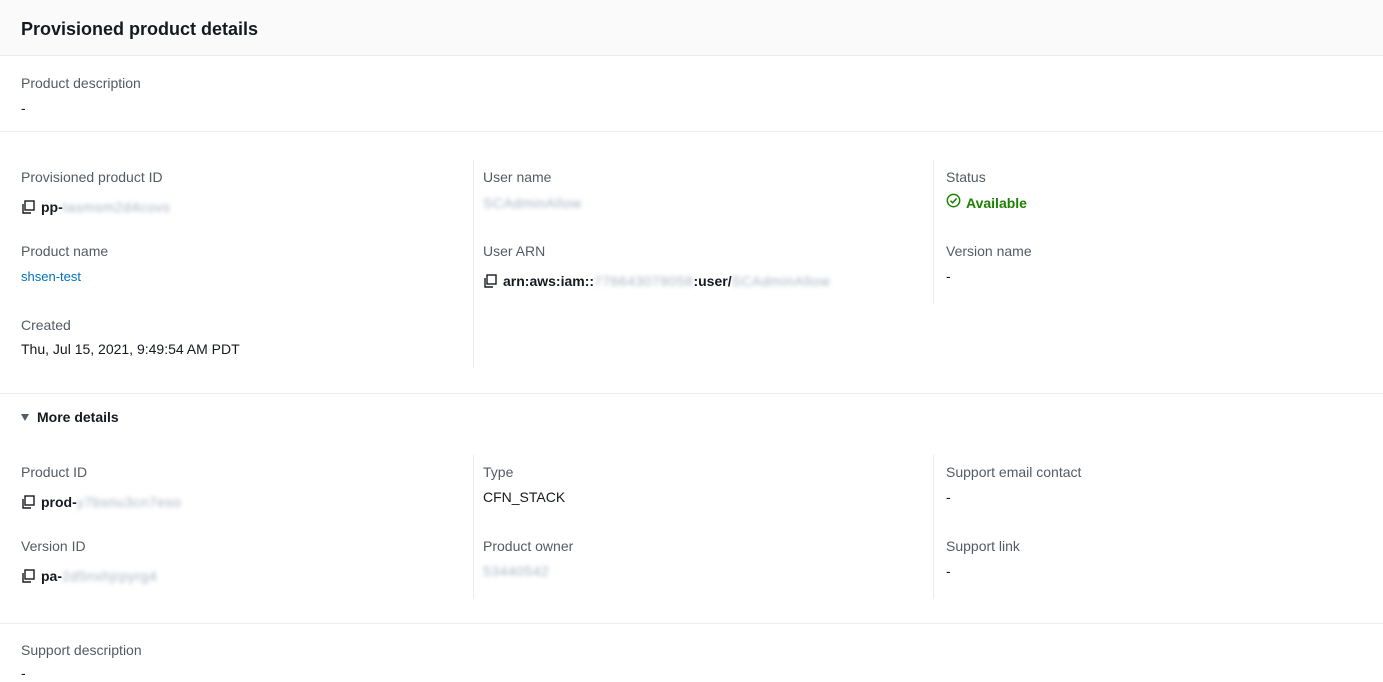  What do you see at coordinates (116, 207) in the screenshot?
I see `redacted-text: tasmsm2d4covs` at bounding box center [116, 207].